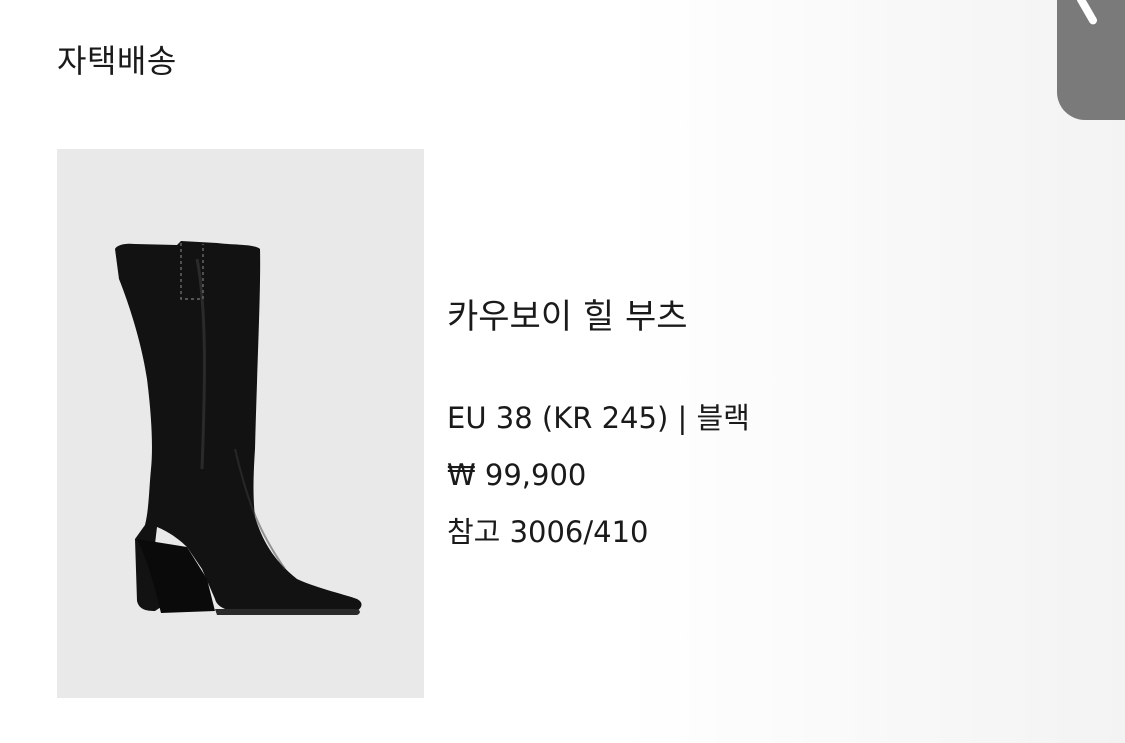  Describe the element at coordinates (1087, 13) in the screenshot. I see `handle-icon` at that location.